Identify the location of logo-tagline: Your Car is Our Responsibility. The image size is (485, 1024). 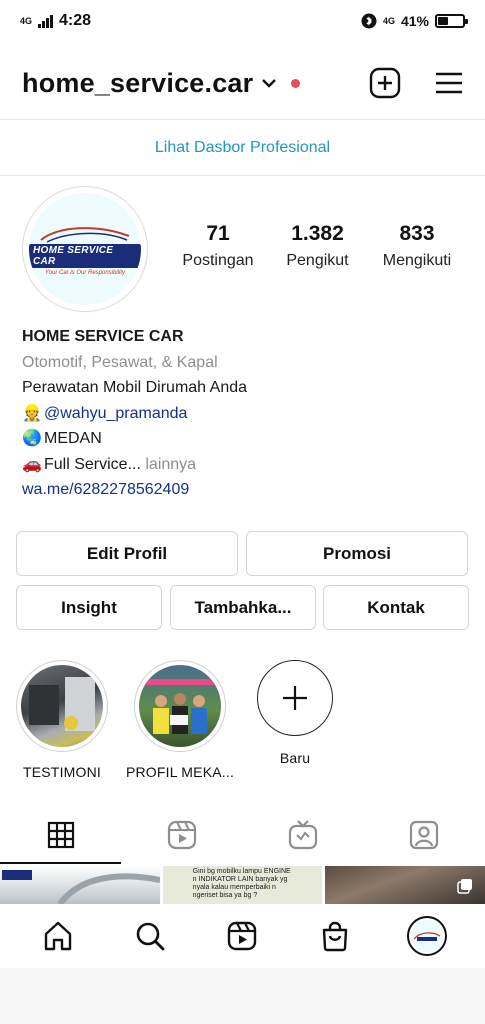
(85, 273).